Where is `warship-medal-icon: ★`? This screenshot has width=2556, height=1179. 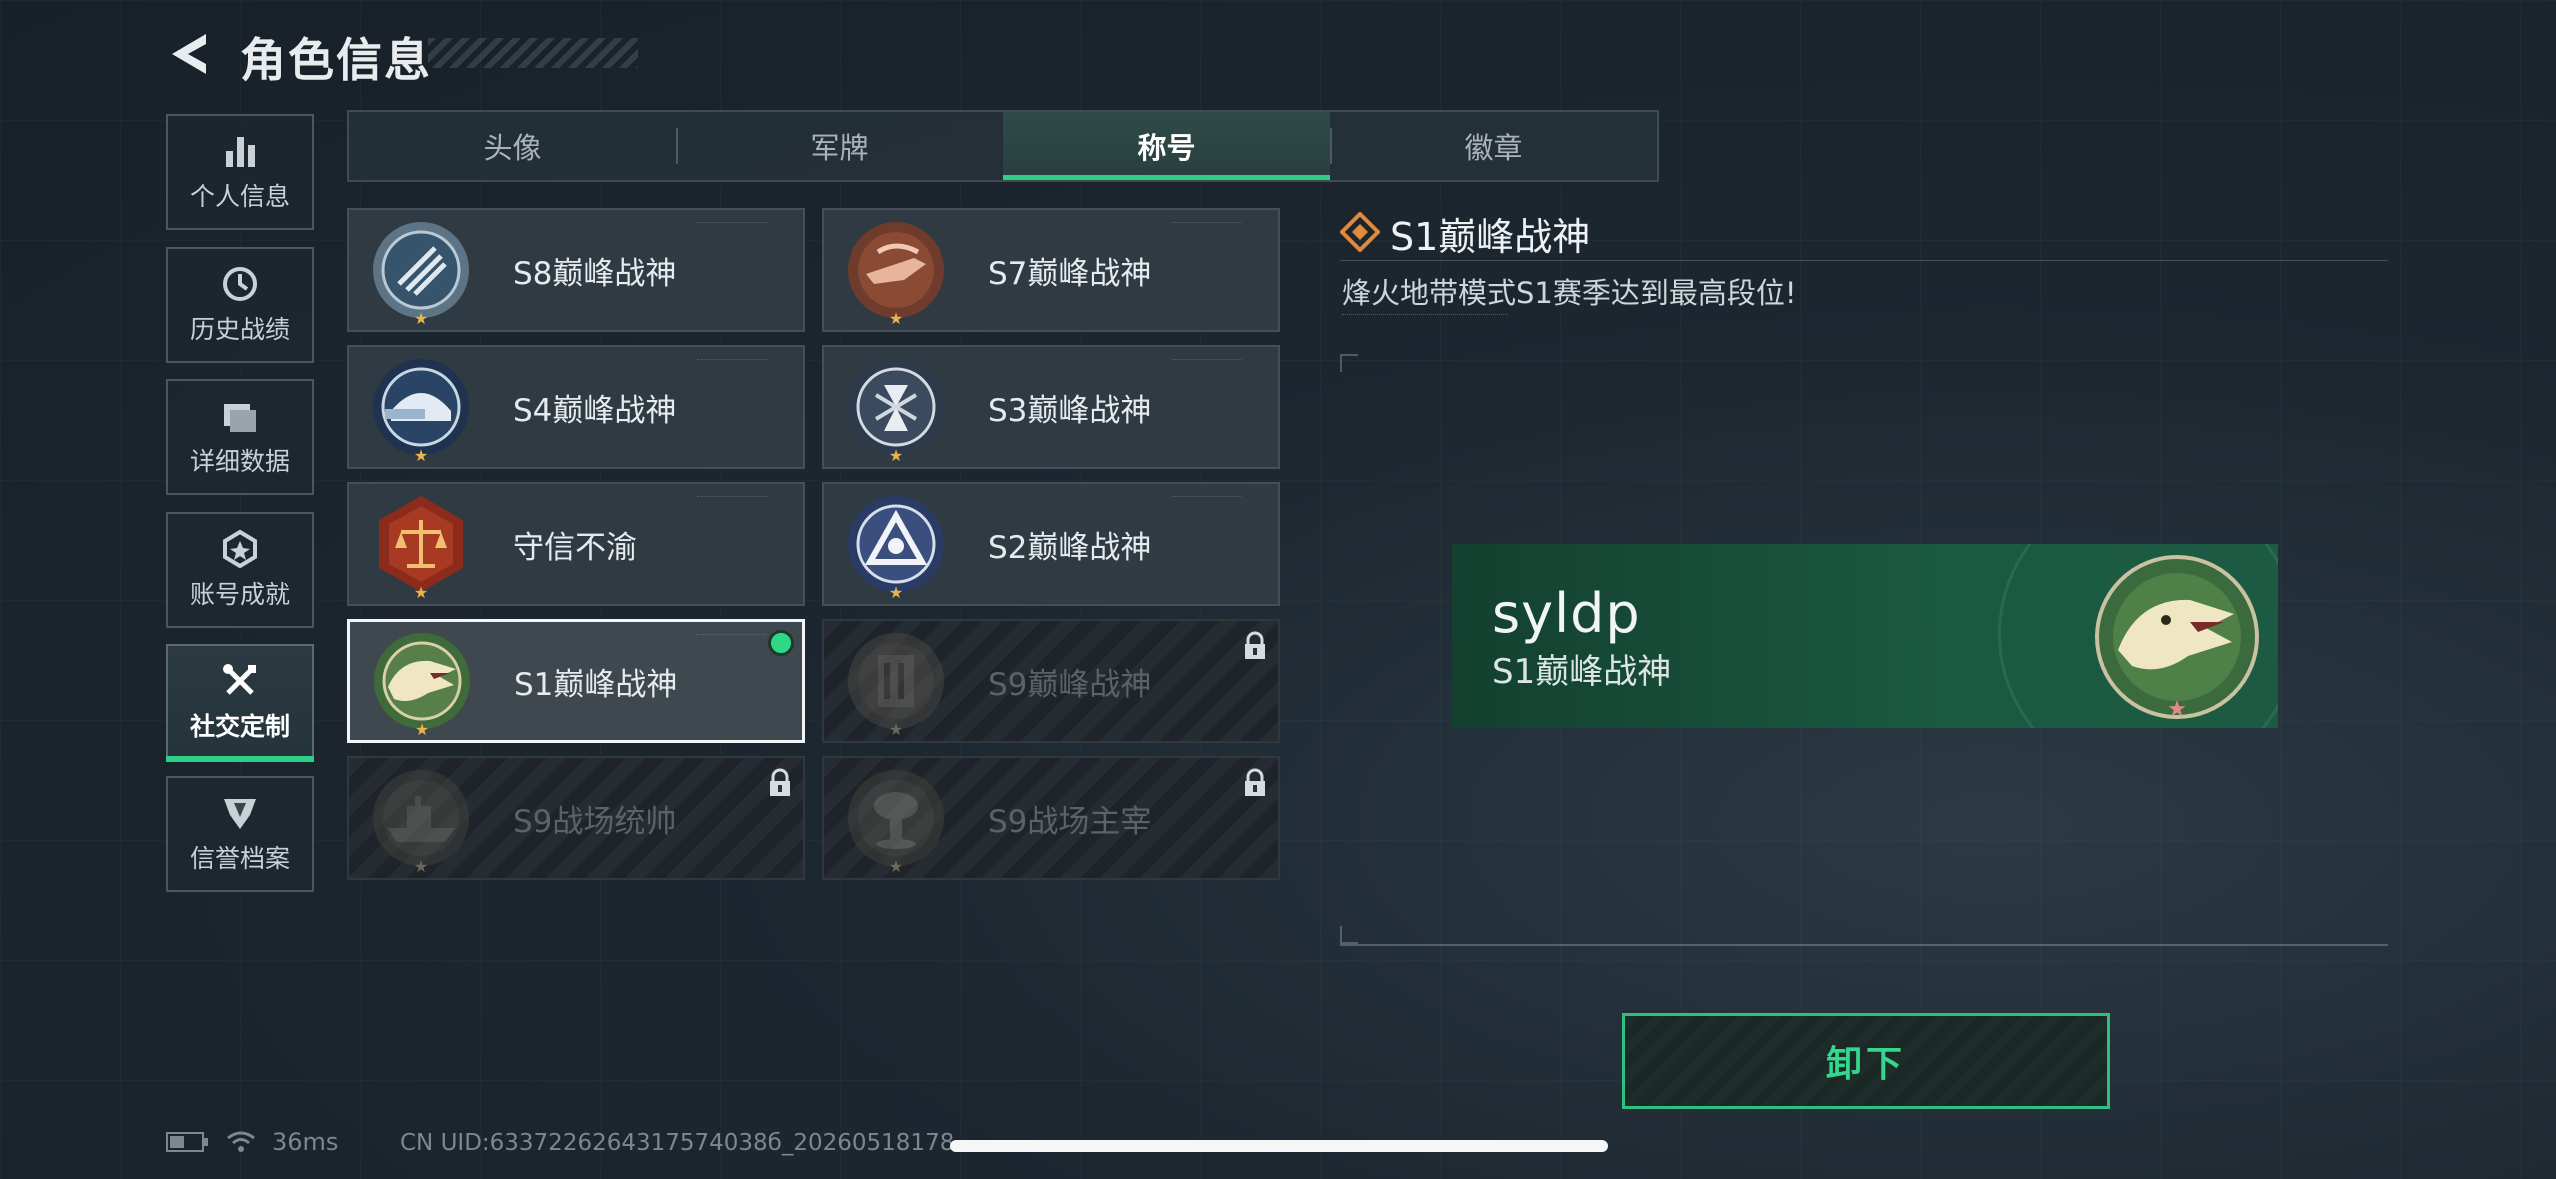
warship-medal-icon: ★ is located at coordinates (421, 821).